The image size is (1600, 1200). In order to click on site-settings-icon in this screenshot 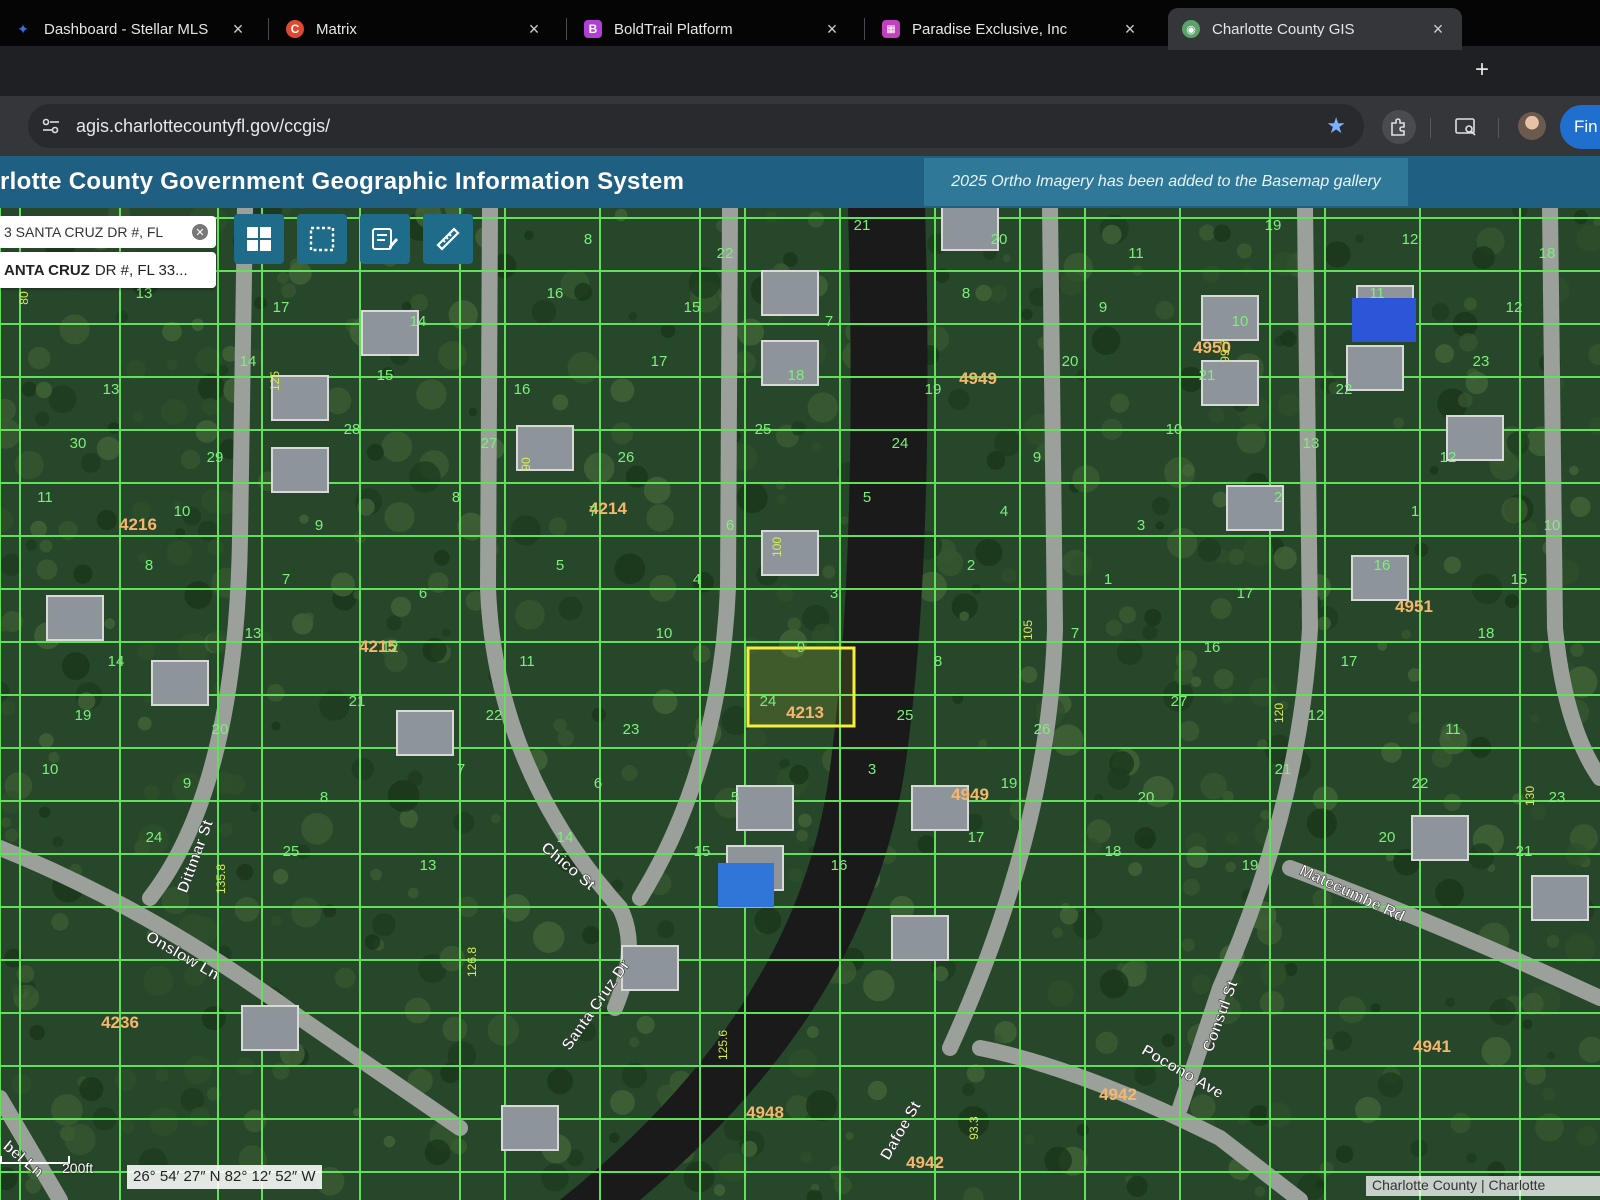, I will do `click(51, 126)`.